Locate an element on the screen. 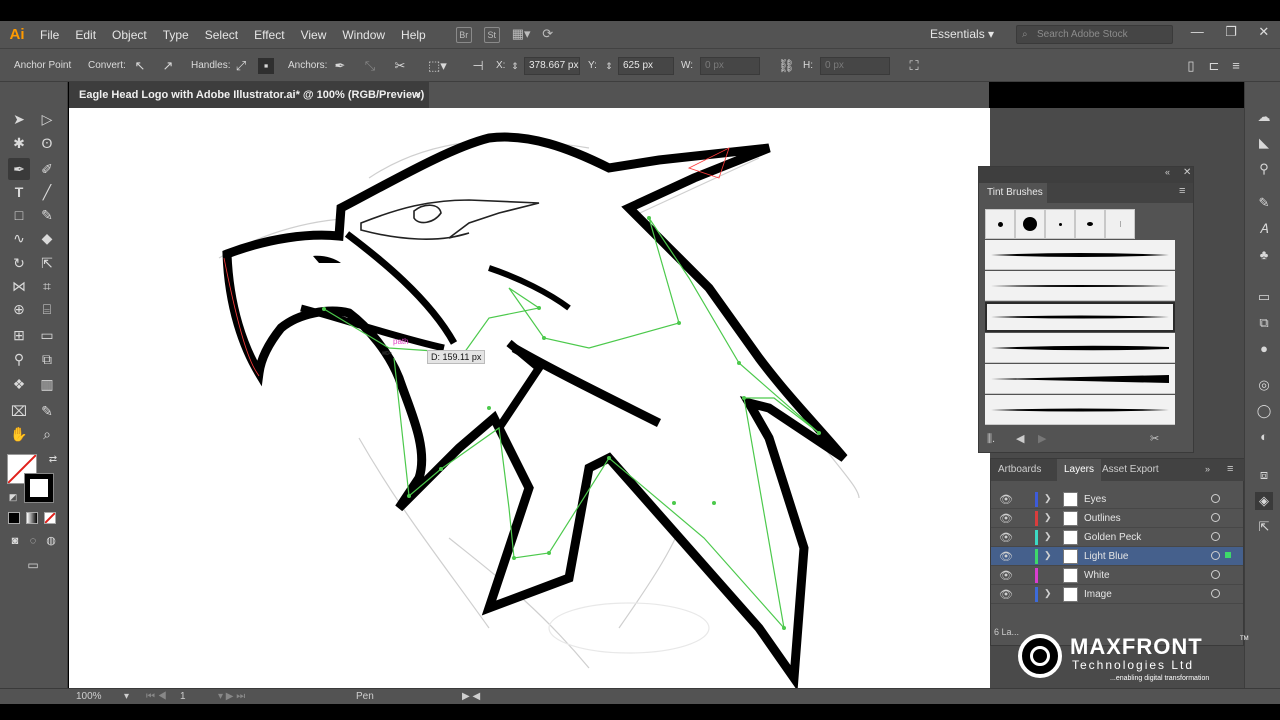  zoom-dropdown-icon: ▾ is located at coordinates (126, 696).